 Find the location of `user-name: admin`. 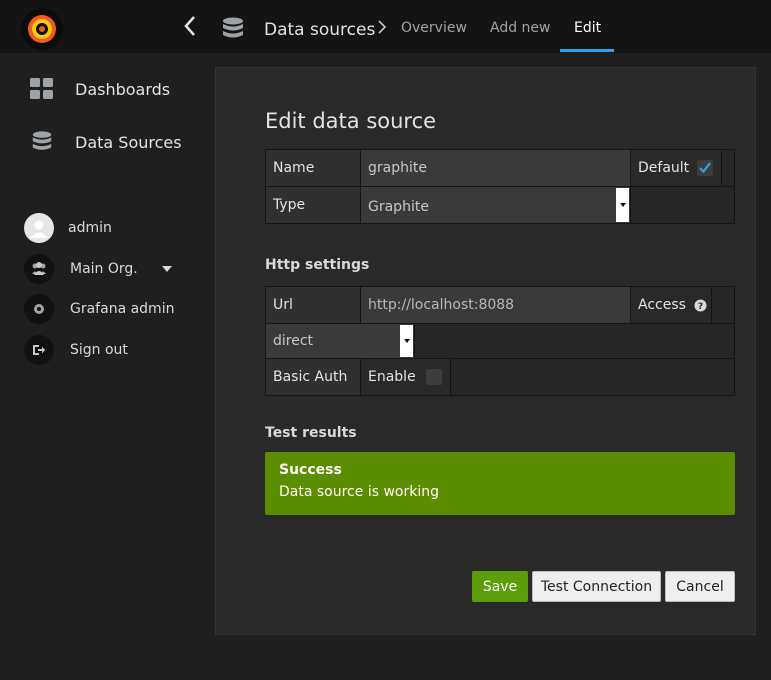

user-name: admin is located at coordinates (90, 228).